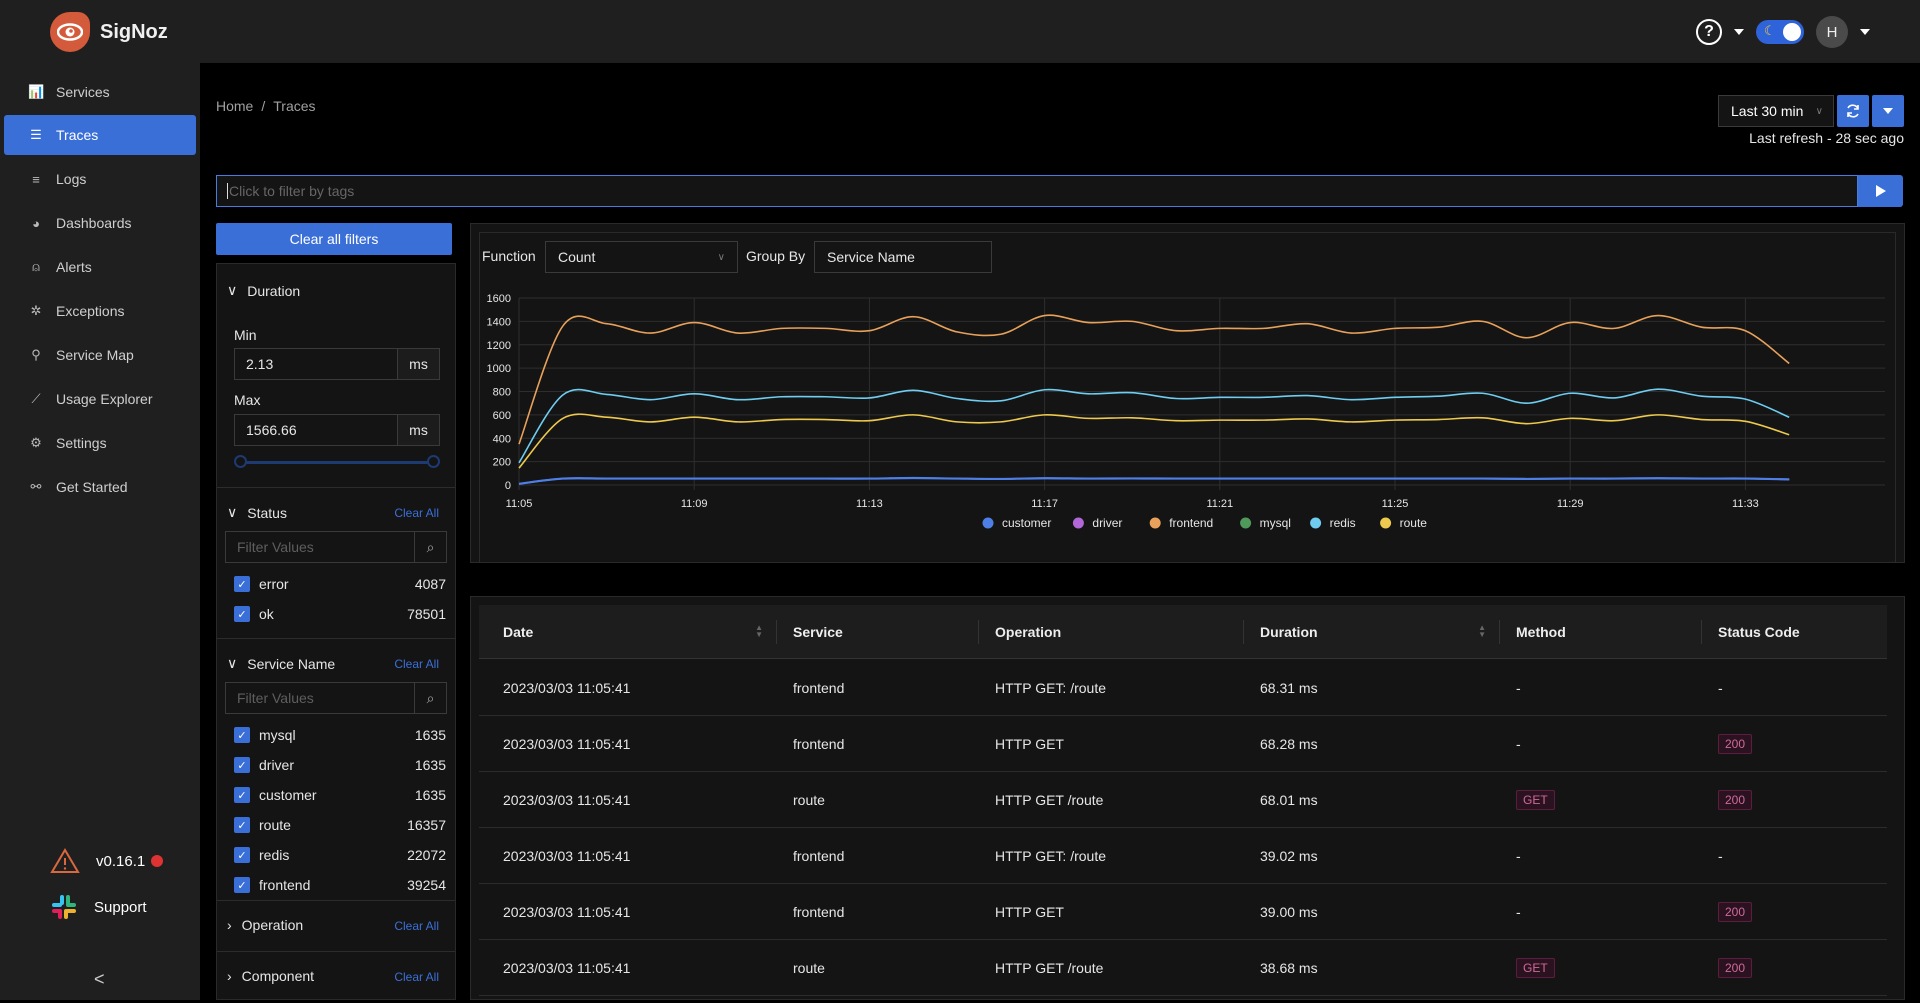 This screenshot has height=1003, width=1920. Describe the element at coordinates (416, 513) in the screenshot. I see `status-clear-all: Clear All` at that location.